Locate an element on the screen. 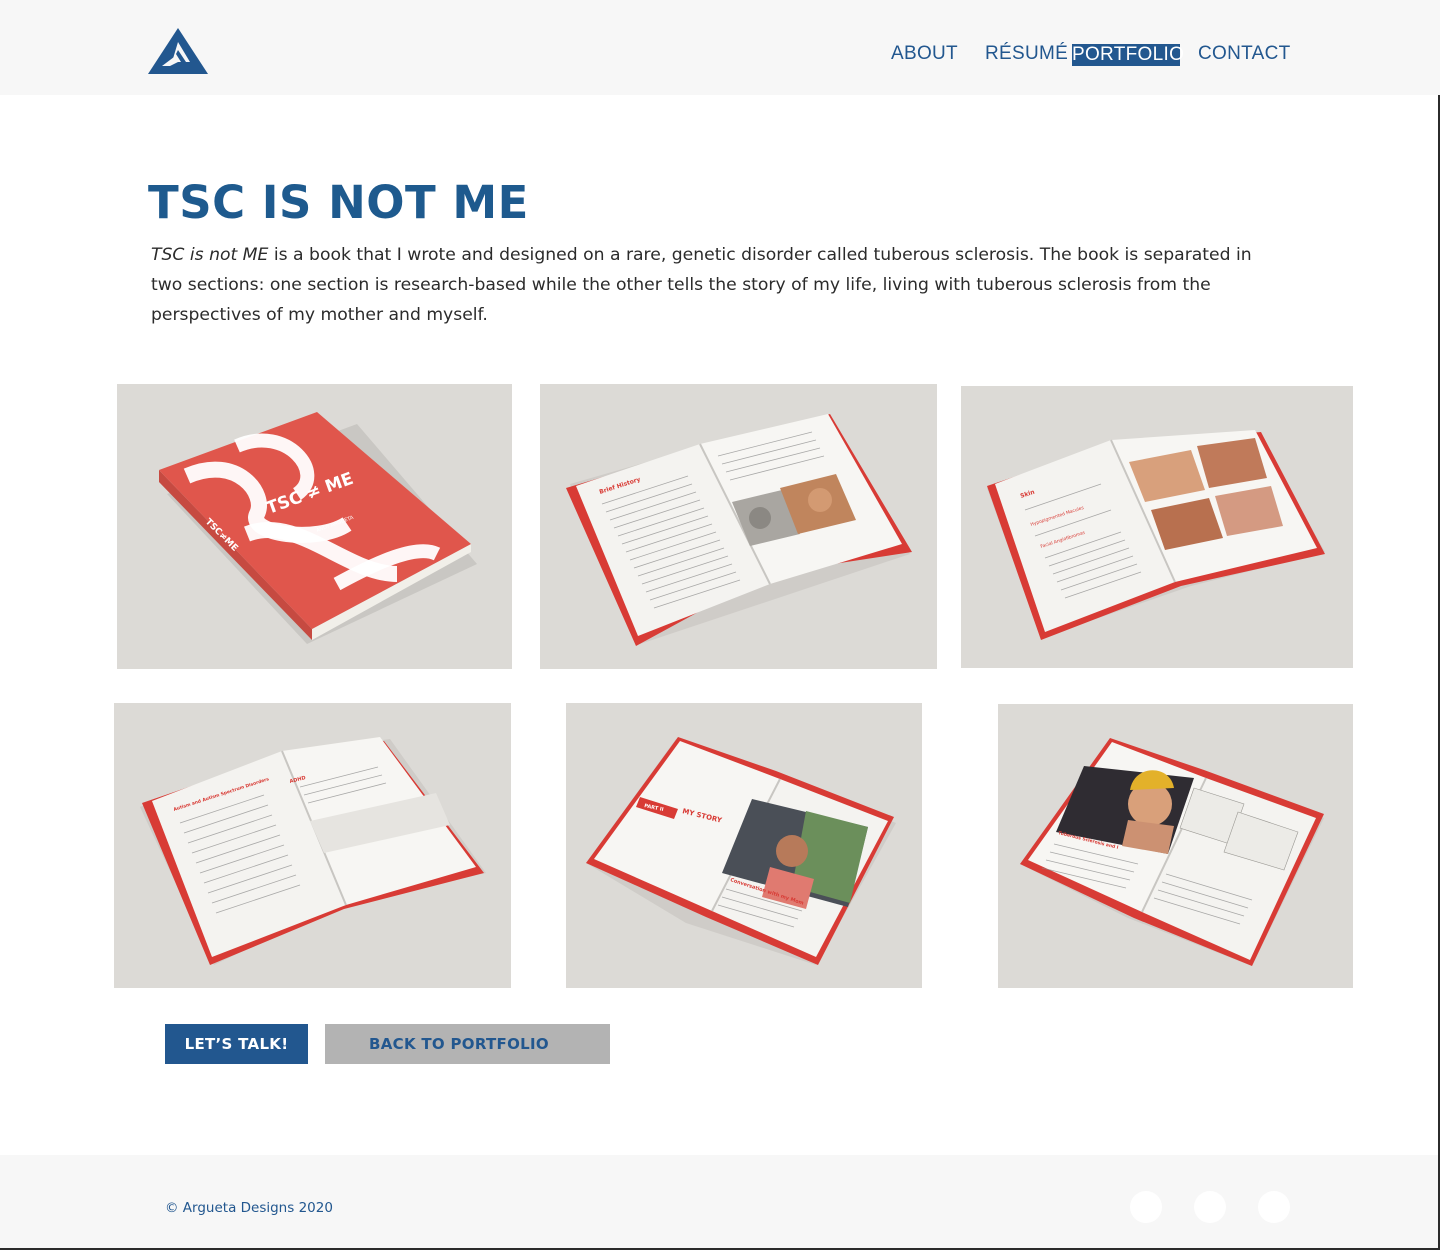 This screenshot has height=1250, width=1440. gallery-image-brief-history: Brief History is located at coordinates (738, 526).